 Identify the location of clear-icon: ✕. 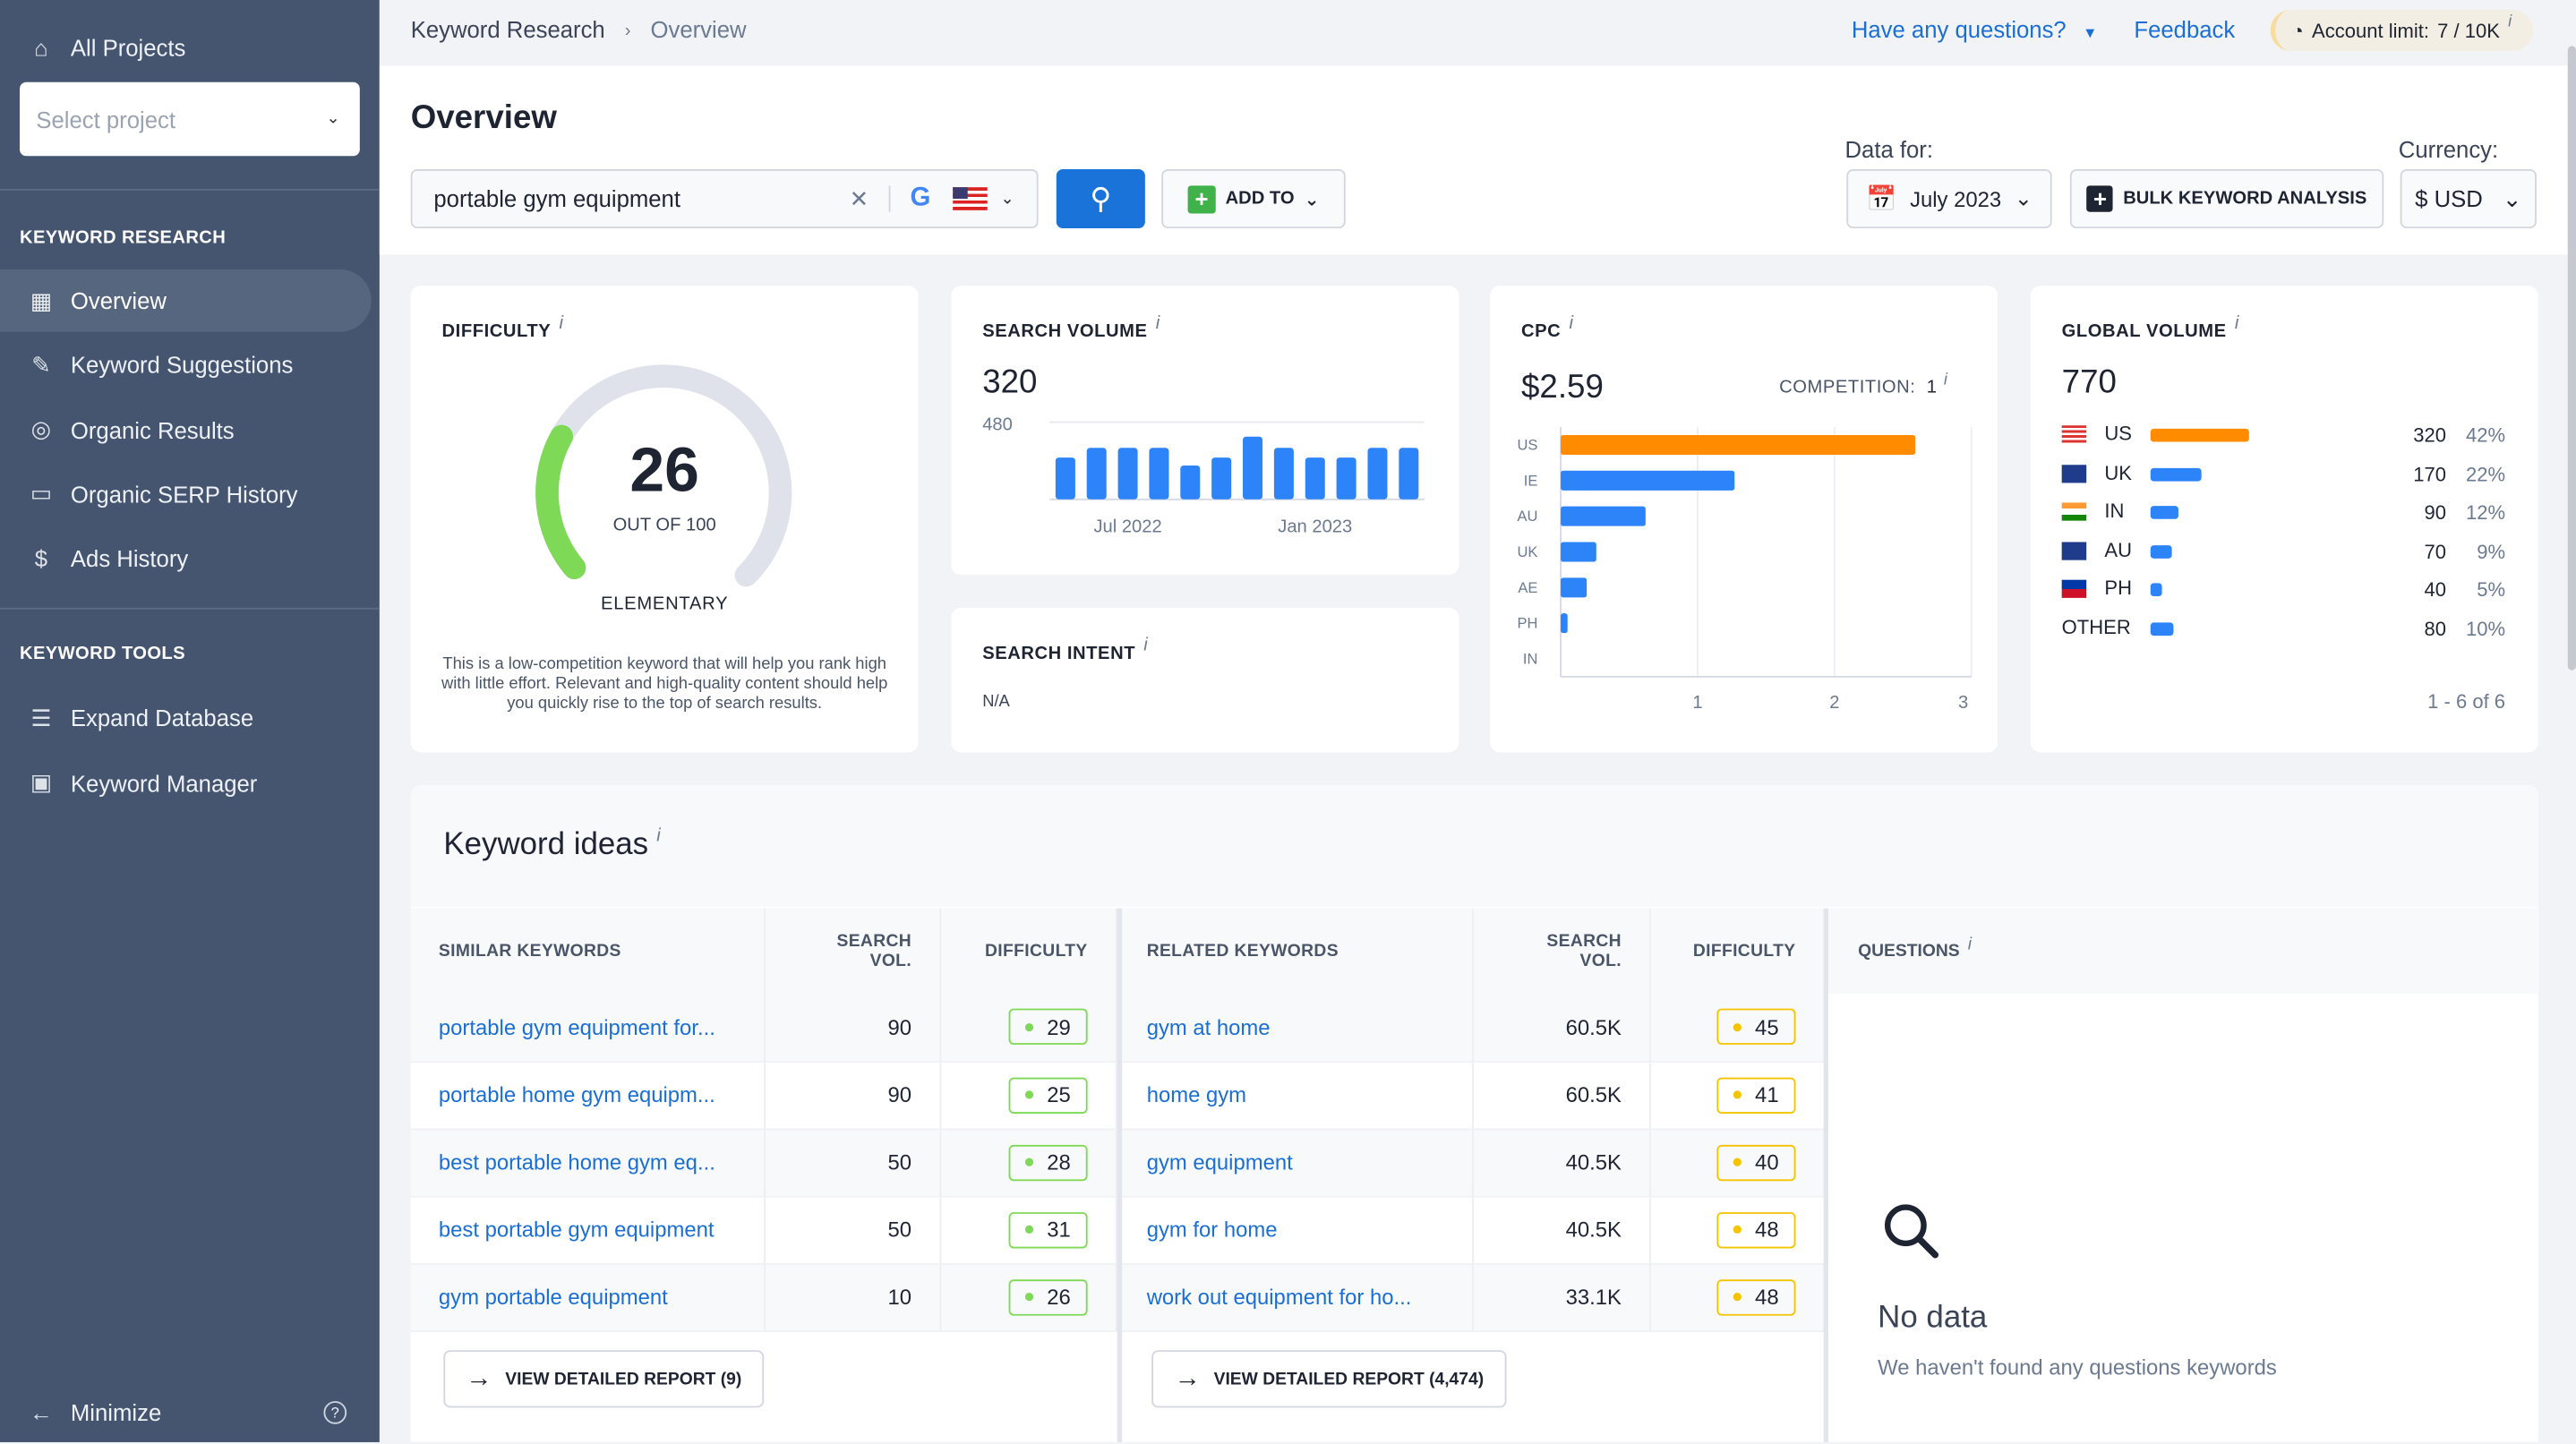
(859, 198).